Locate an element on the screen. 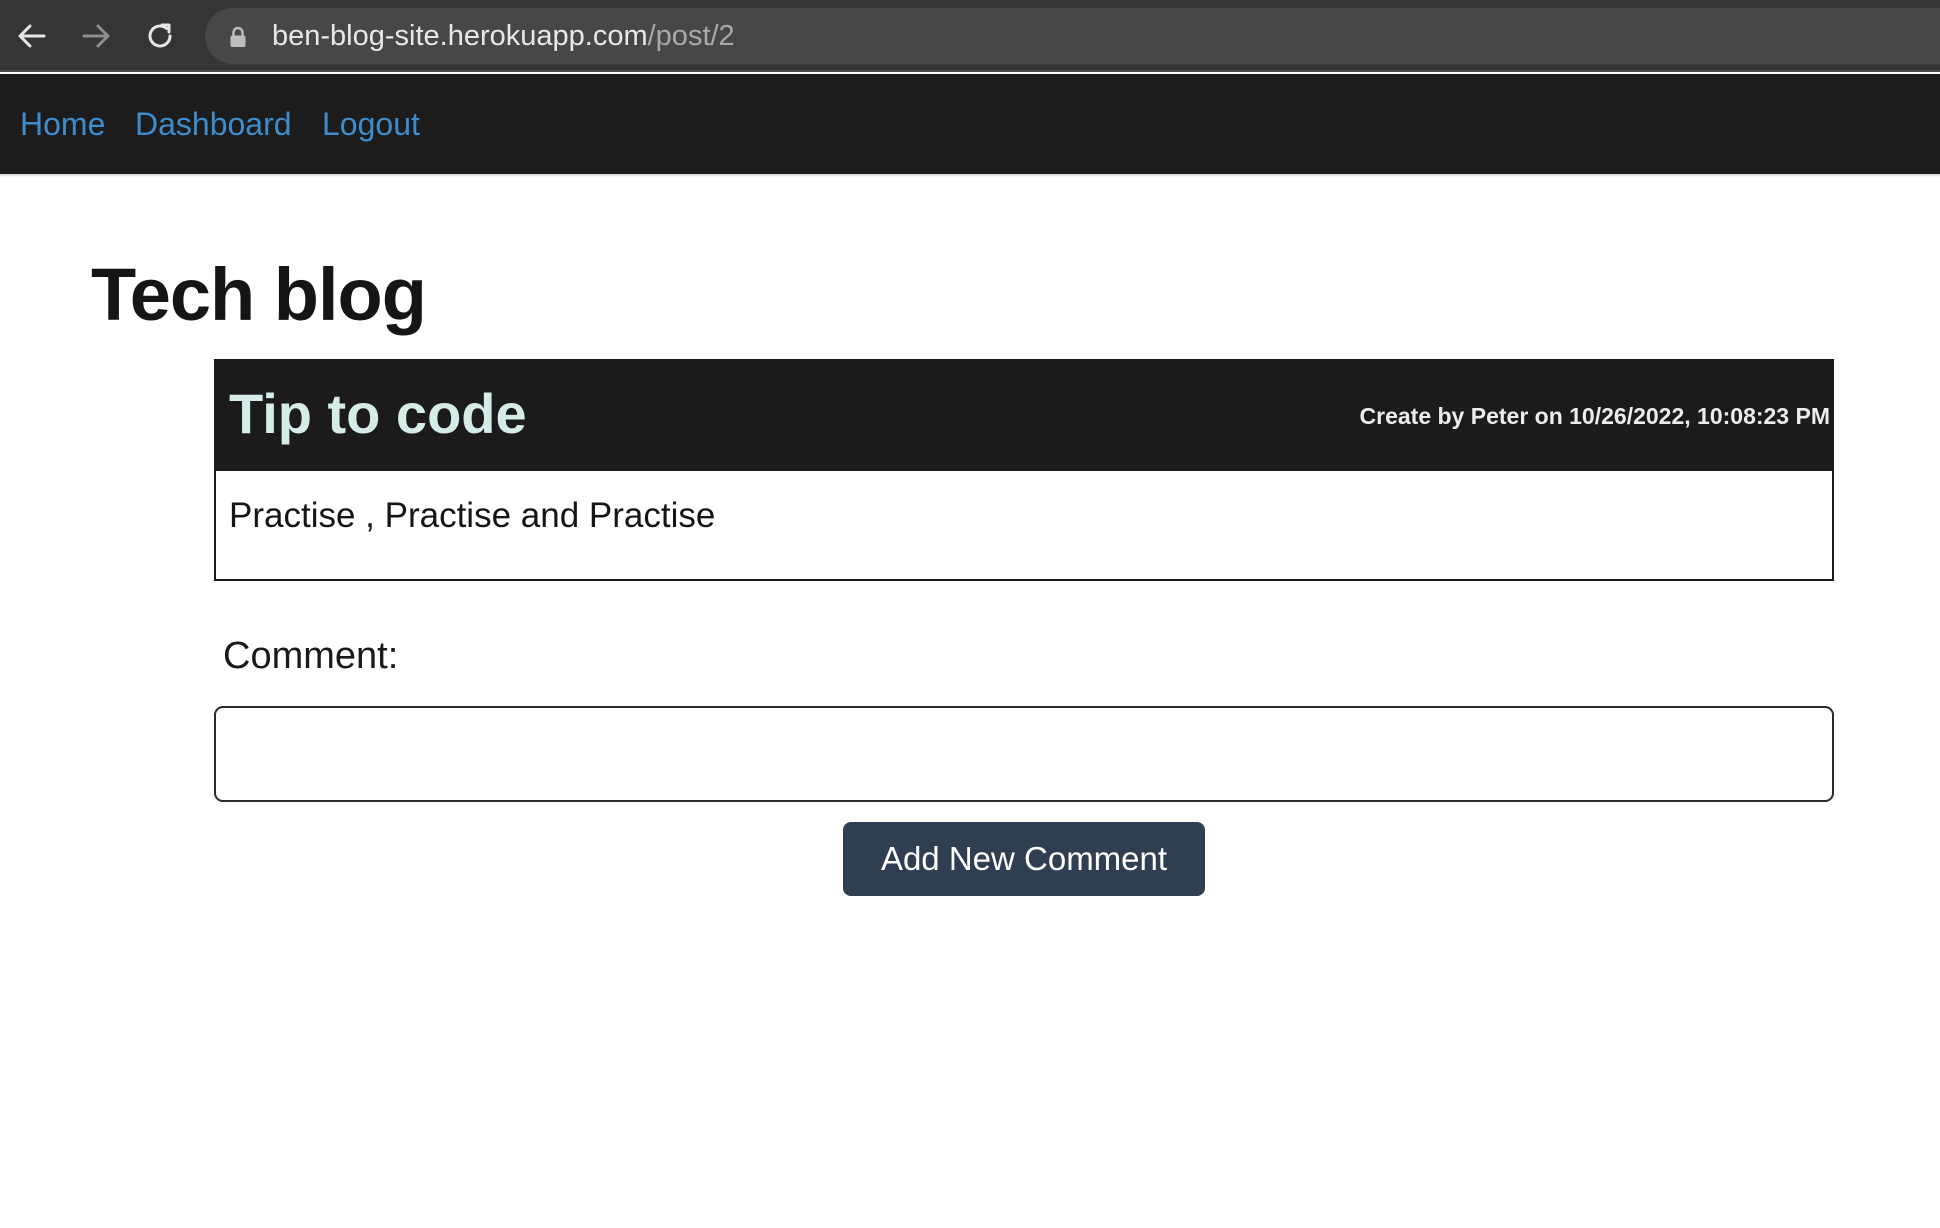  add-comment-button: Add New Comment is located at coordinates (1024, 859).